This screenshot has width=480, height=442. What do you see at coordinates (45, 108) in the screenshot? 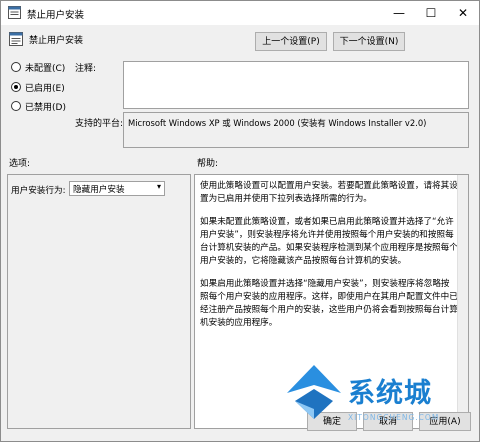
I see `radio-label: 已禁用(D)` at bounding box center [45, 108].